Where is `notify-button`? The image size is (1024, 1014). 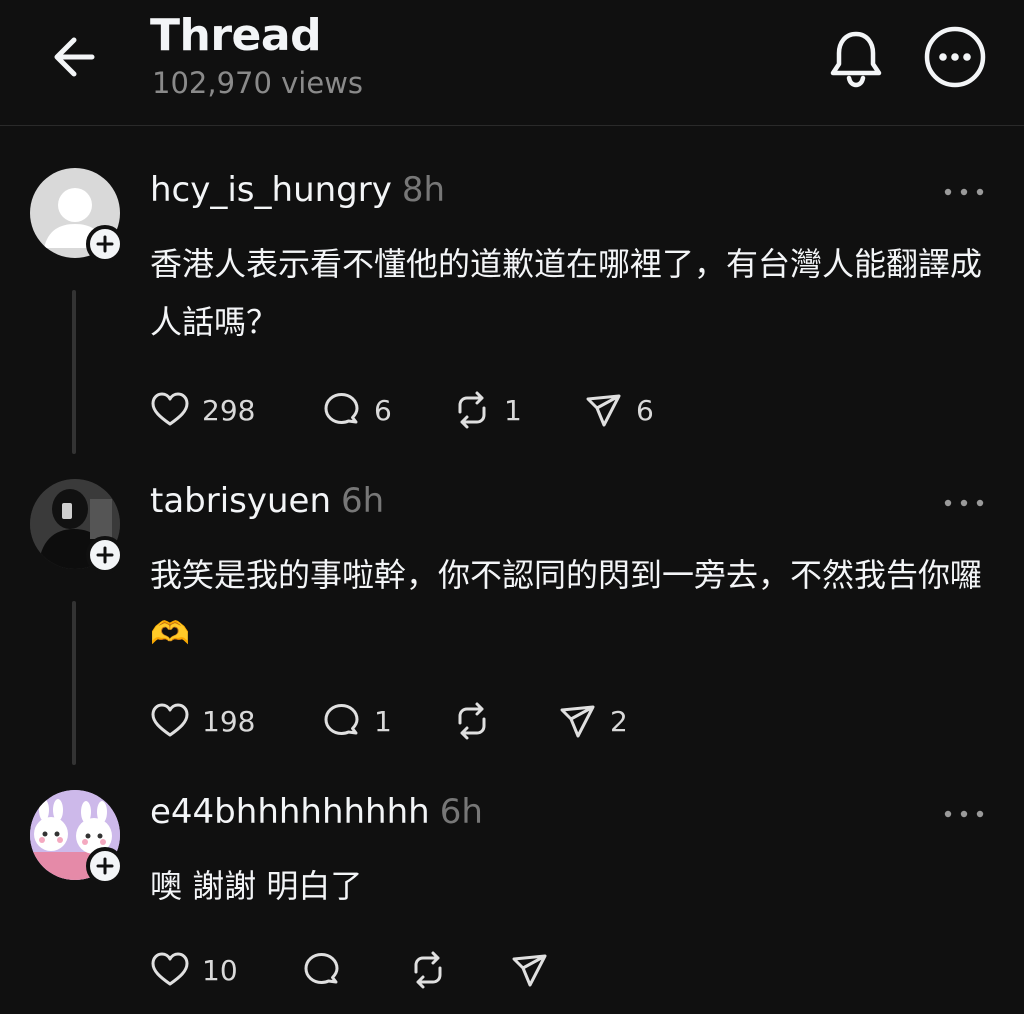
notify-button is located at coordinates (856, 57).